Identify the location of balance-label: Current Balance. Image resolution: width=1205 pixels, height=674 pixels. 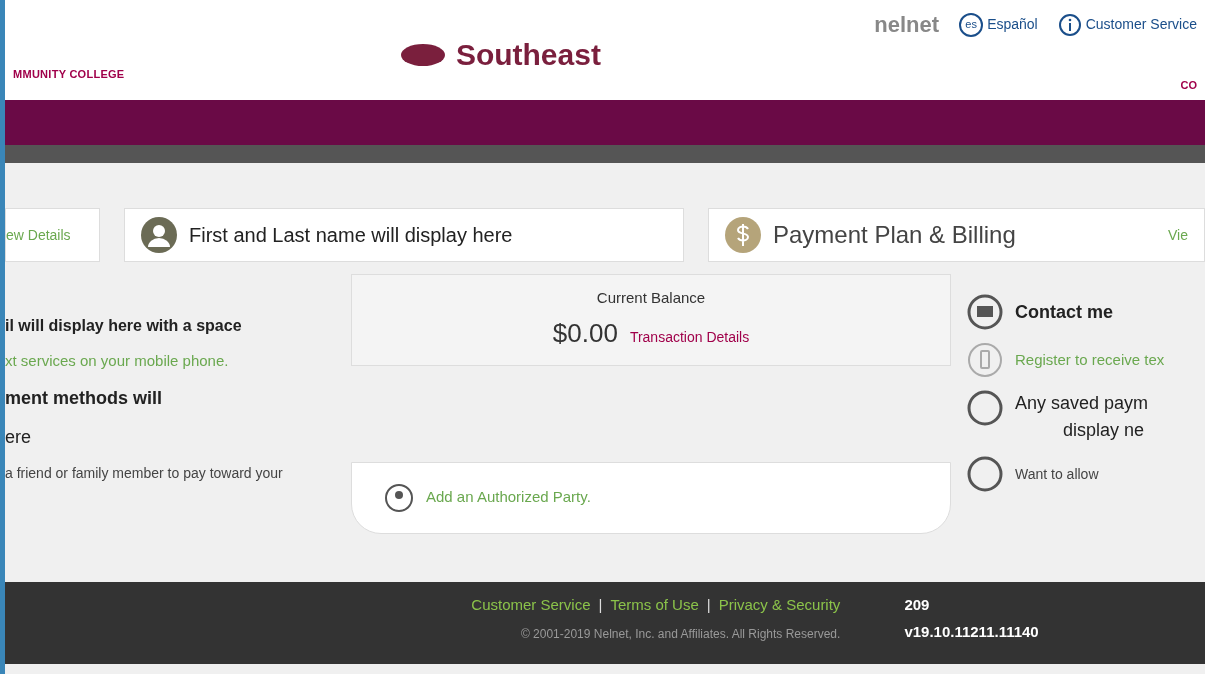
(651, 298).